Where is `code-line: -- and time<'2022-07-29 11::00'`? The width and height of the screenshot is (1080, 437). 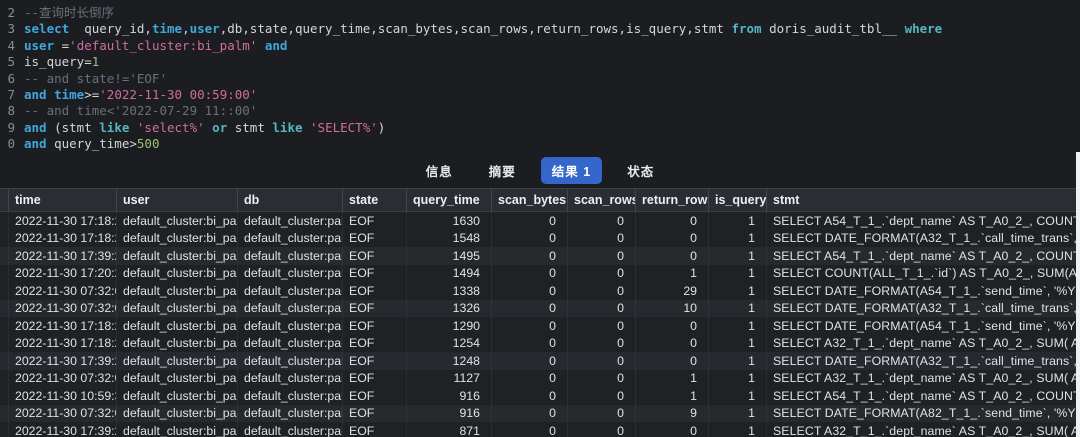 code-line: -- and time<'2022-07-29 11::00' is located at coordinates (552, 111).